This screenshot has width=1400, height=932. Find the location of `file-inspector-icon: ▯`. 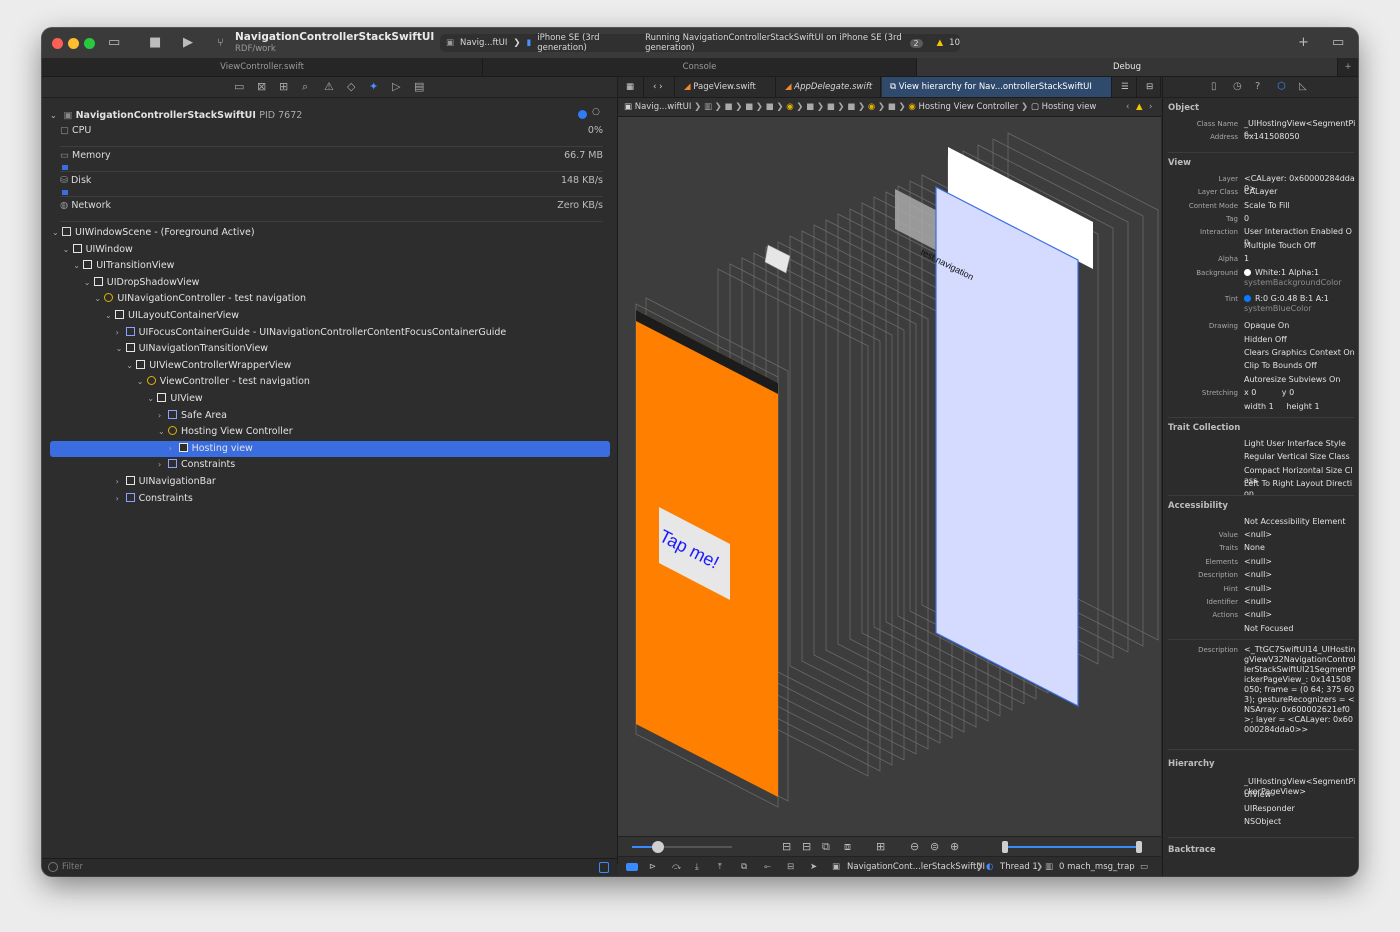

file-inspector-icon: ▯ is located at coordinates (1214, 86).